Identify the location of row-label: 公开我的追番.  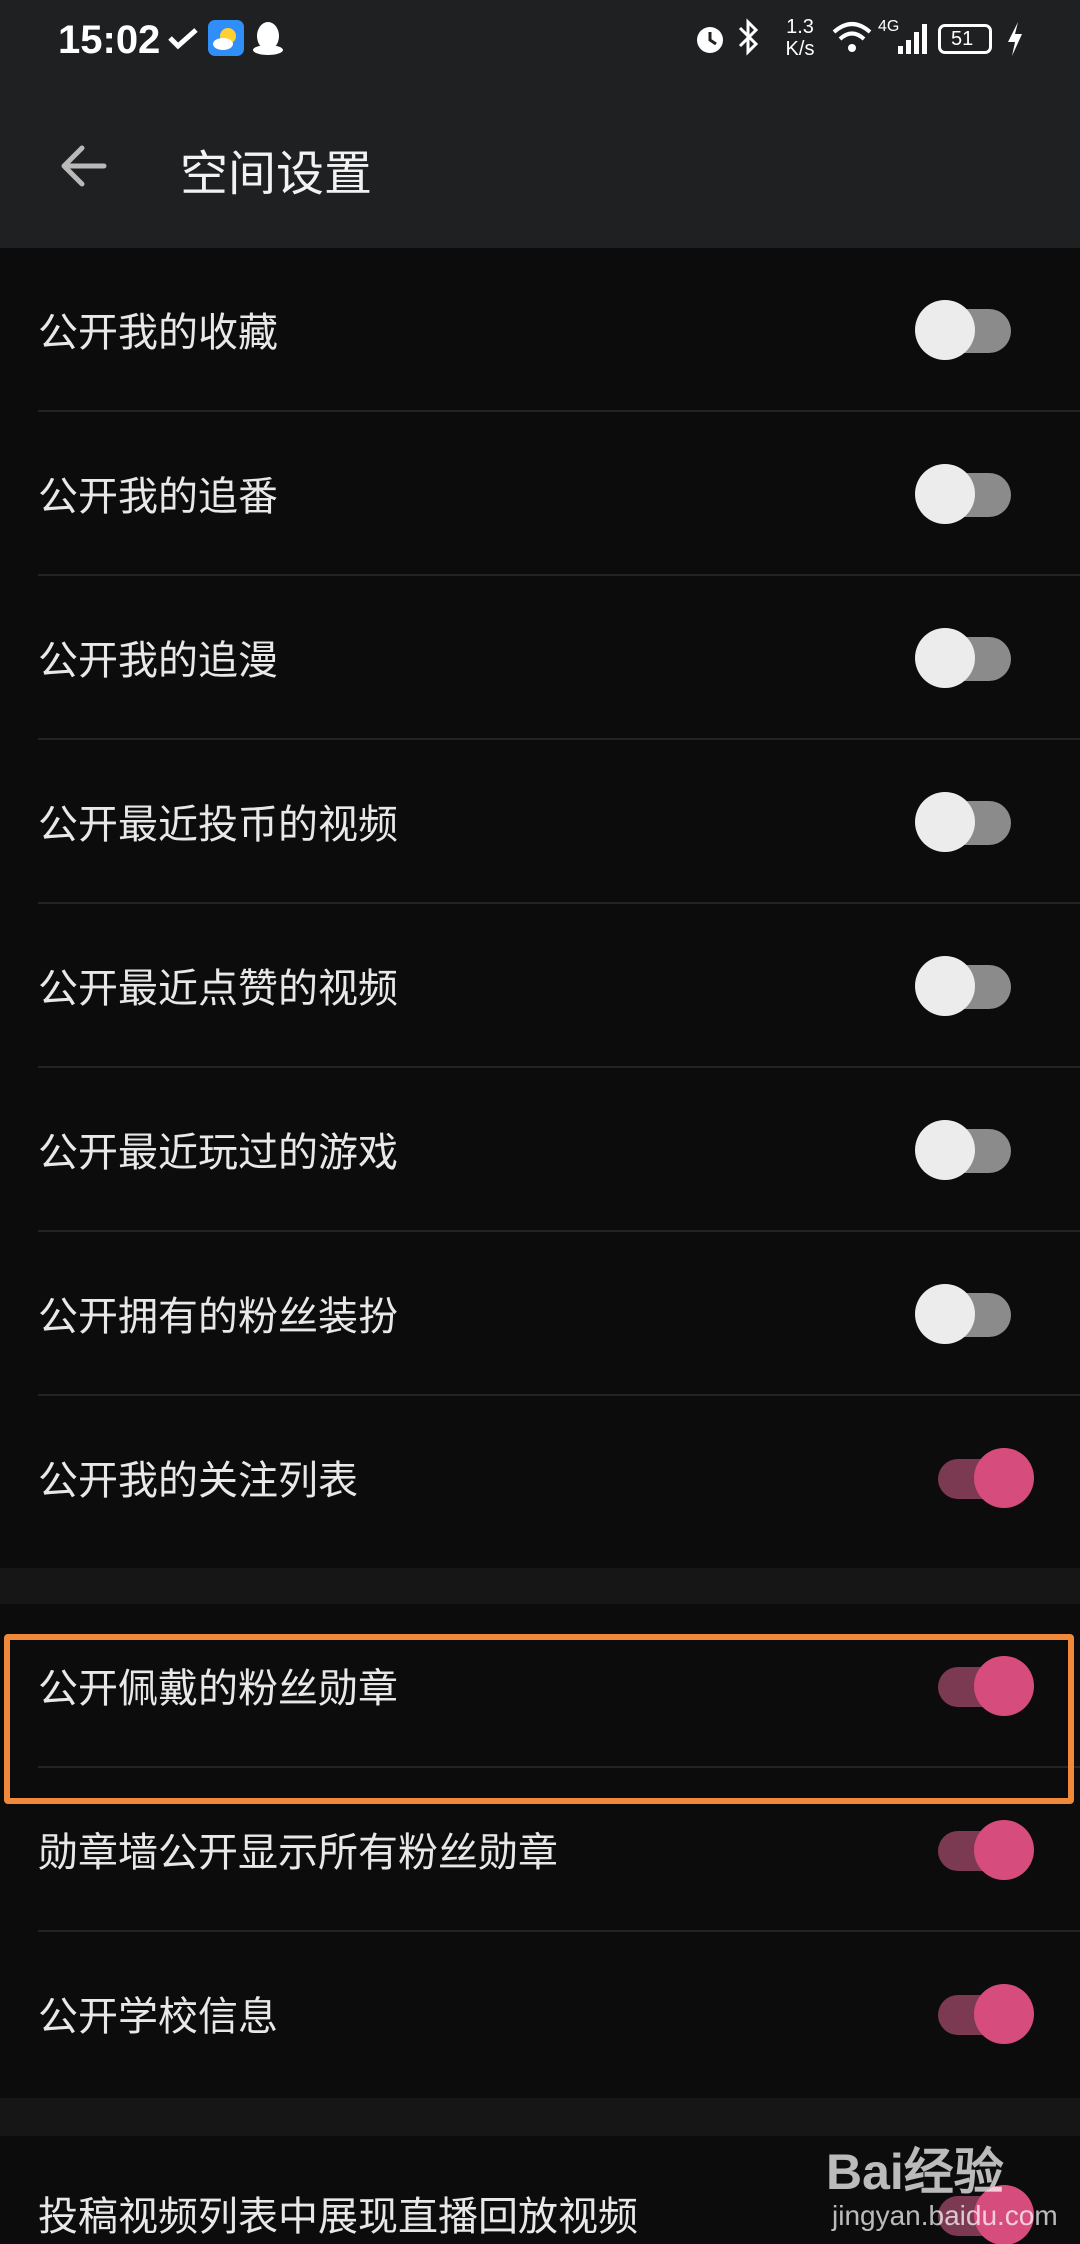
(158, 497).